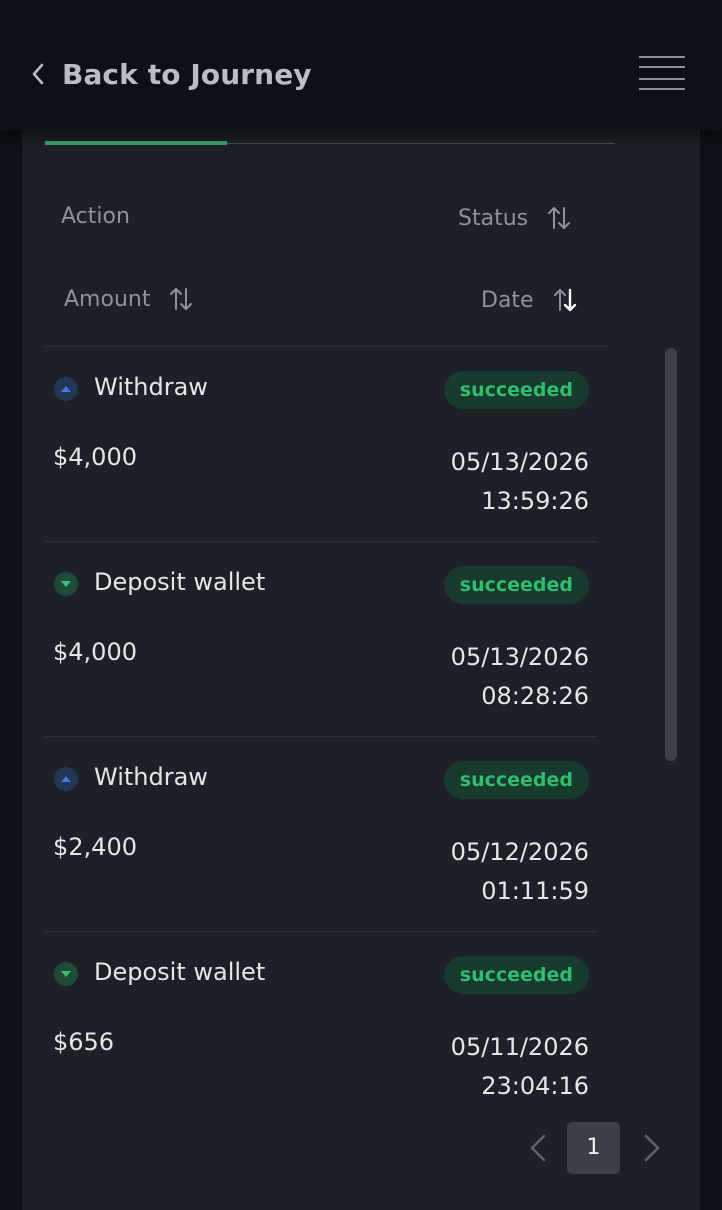 Image resolution: width=722 pixels, height=1210 pixels. Describe the element at coordinates (515, 218) in the screenshot. I see `column-header-status: Status` at that location.